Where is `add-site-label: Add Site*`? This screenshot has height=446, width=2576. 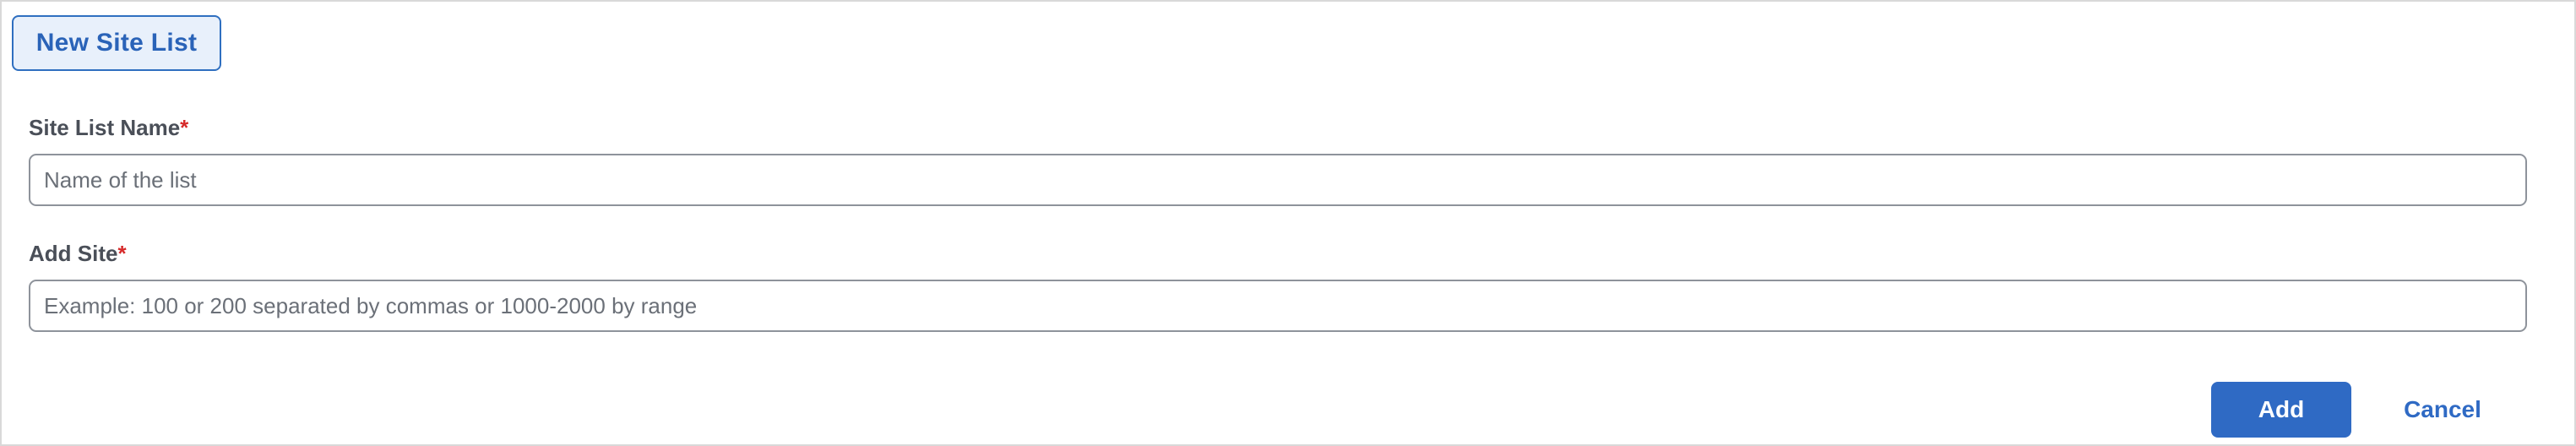
add-site-label: Add Site* is located at coordinates (78, 254).